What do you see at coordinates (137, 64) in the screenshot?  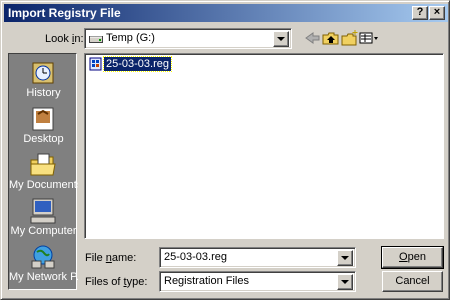 I see `file-name-text: 25-03-03.reg` at bounding box center [137, 64].